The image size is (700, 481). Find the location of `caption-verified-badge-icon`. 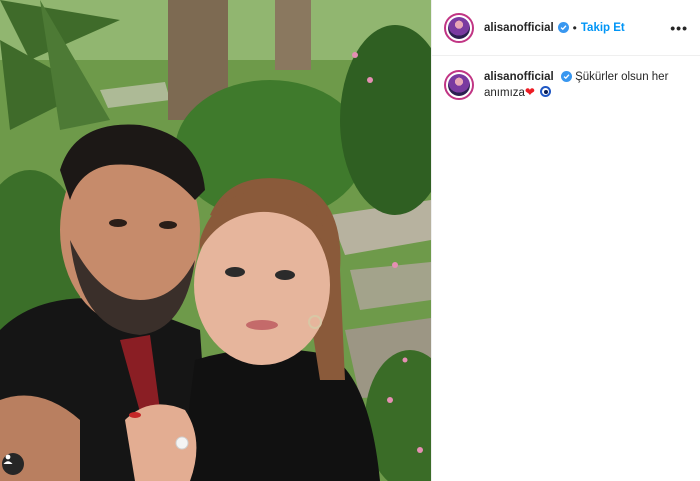

caption-verified-badge-icon is located at coordinates (566, 77).